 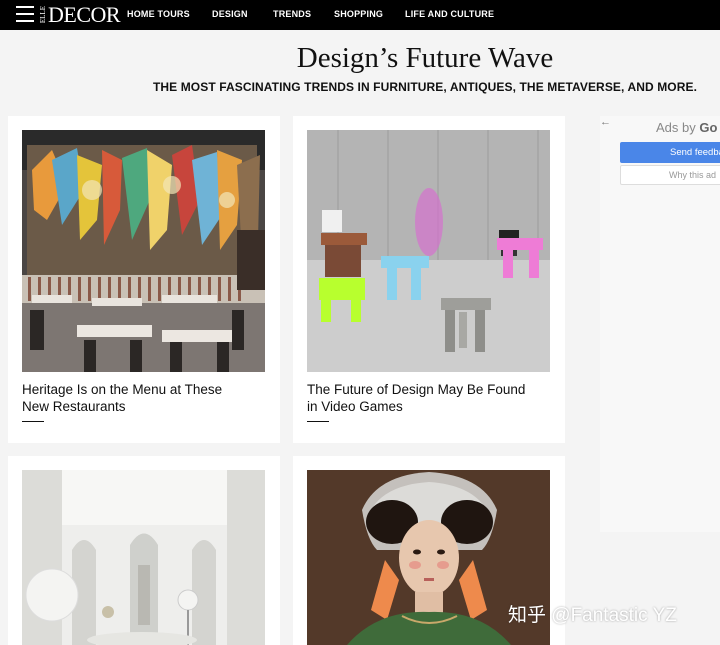 What do you see at coordinates (292, 14) in the screenshot?
I see `nav-trends: TRENDS` at bounding box center [292, 14].